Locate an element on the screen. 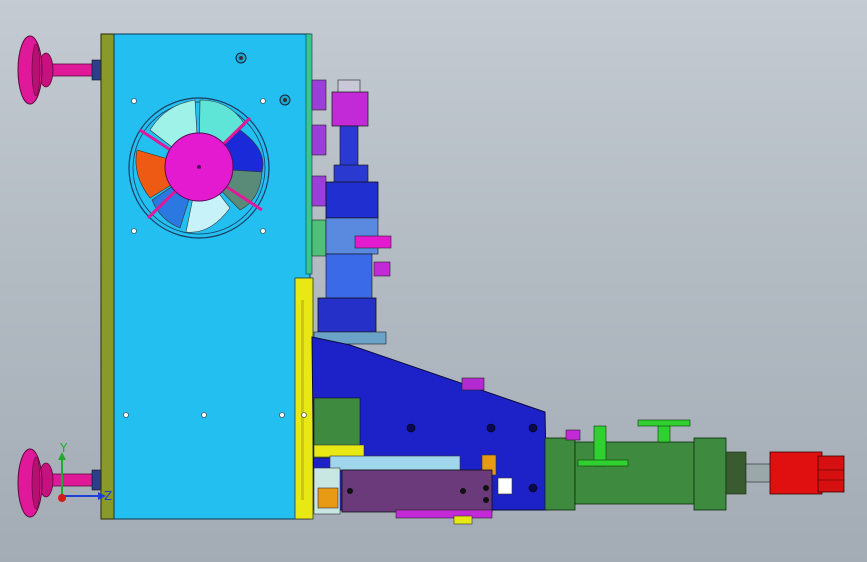 Image resolution: width=867 pixels, height=562 pixels. y-axis-label: Y is located at coordinates (63, 448).